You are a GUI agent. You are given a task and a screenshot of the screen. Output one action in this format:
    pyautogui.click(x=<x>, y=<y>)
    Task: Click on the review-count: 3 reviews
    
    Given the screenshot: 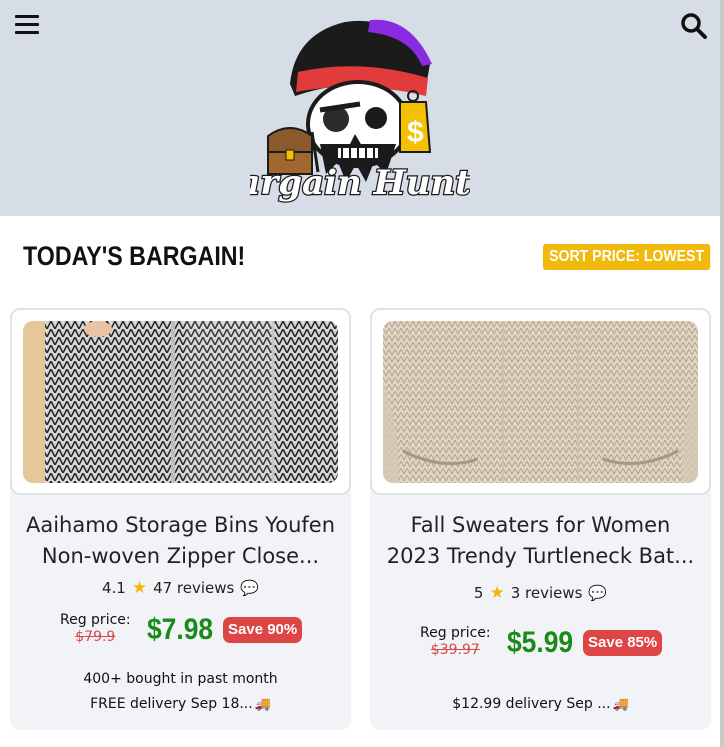 What is the action you would take?
    pyautogui.click(x=547, y=593)
    